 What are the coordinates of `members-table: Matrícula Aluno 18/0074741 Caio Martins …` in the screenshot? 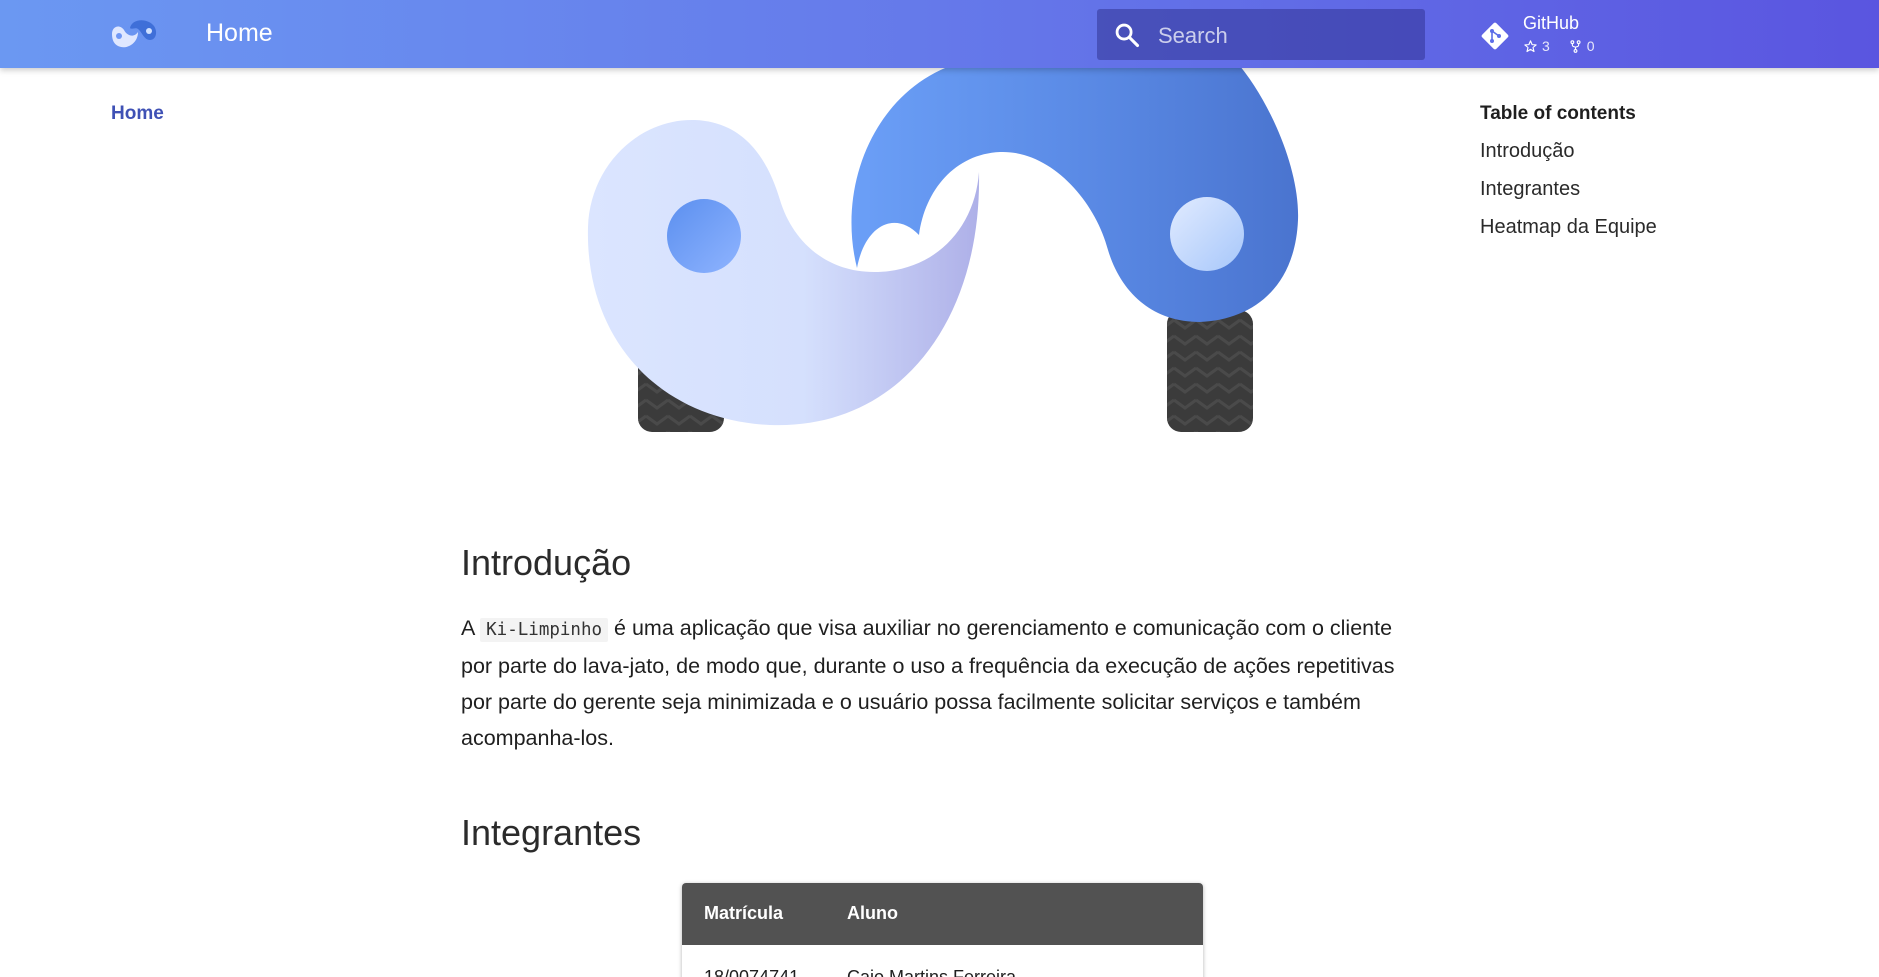 It's located at (942, 930).